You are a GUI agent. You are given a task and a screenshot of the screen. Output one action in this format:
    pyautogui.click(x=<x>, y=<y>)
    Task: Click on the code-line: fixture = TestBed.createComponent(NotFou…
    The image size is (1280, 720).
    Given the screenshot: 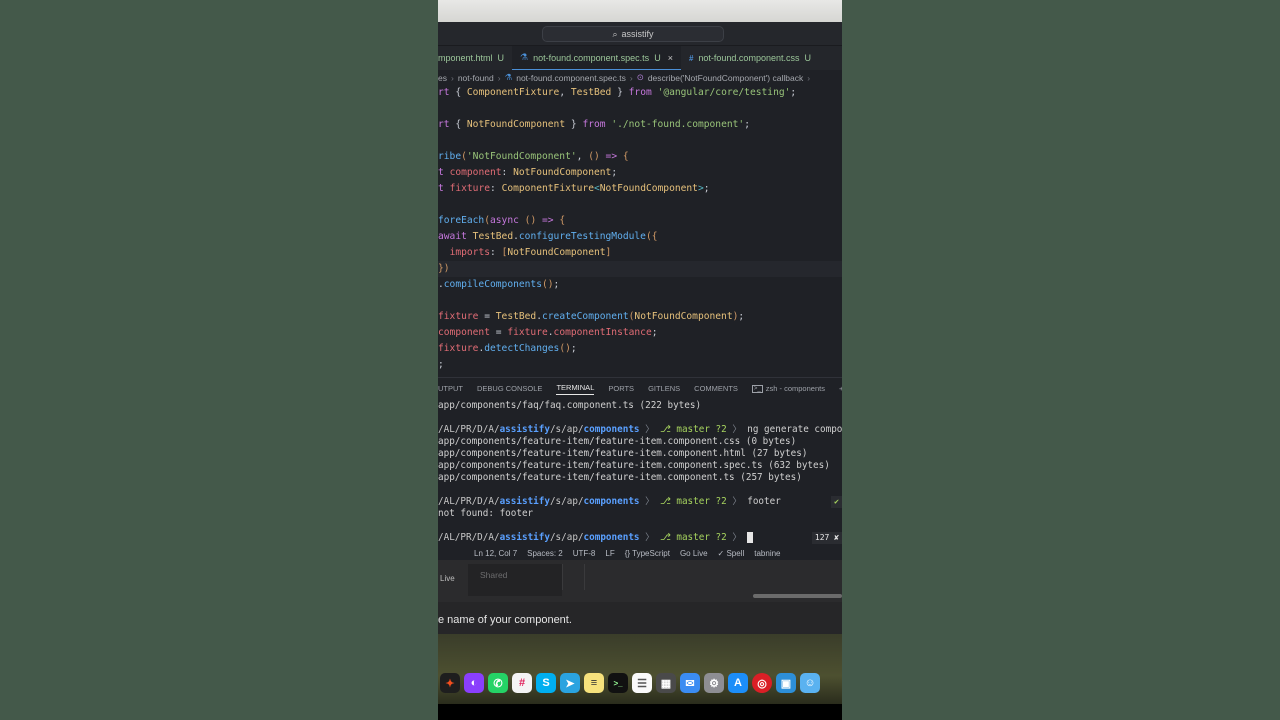 What is the action you would take?
    pyautogui.click(x=591, y=316)
    